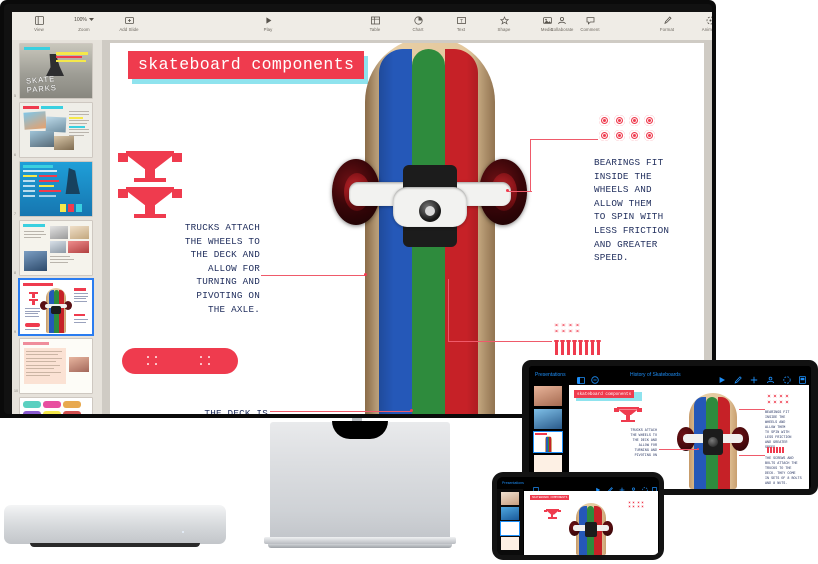  I want to click on slide-thumbnail-5: SKATE PARKS, so click(56, 71).